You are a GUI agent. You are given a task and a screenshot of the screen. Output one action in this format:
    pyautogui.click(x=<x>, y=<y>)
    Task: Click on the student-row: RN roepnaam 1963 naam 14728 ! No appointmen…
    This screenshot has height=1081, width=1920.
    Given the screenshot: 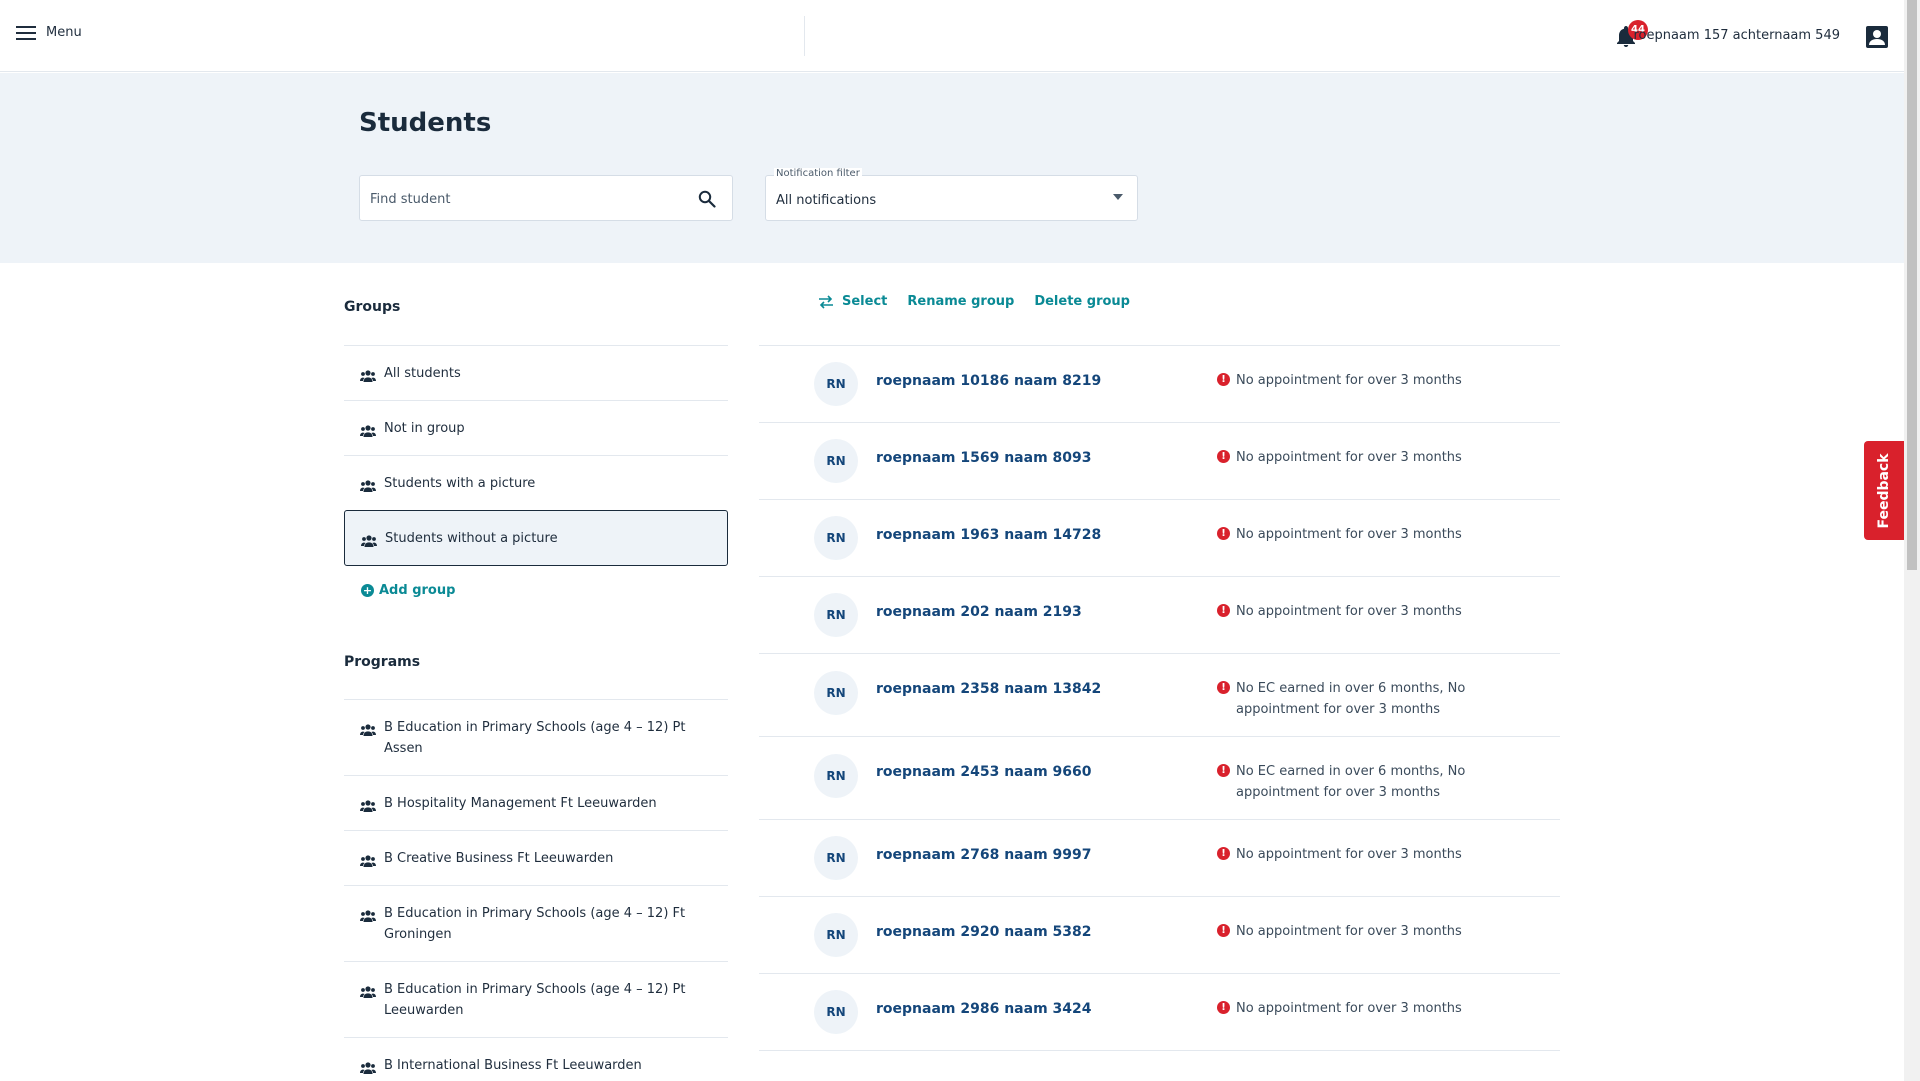 What is the action you would take?
    pyautogui.click(x=1159, y=538)
    